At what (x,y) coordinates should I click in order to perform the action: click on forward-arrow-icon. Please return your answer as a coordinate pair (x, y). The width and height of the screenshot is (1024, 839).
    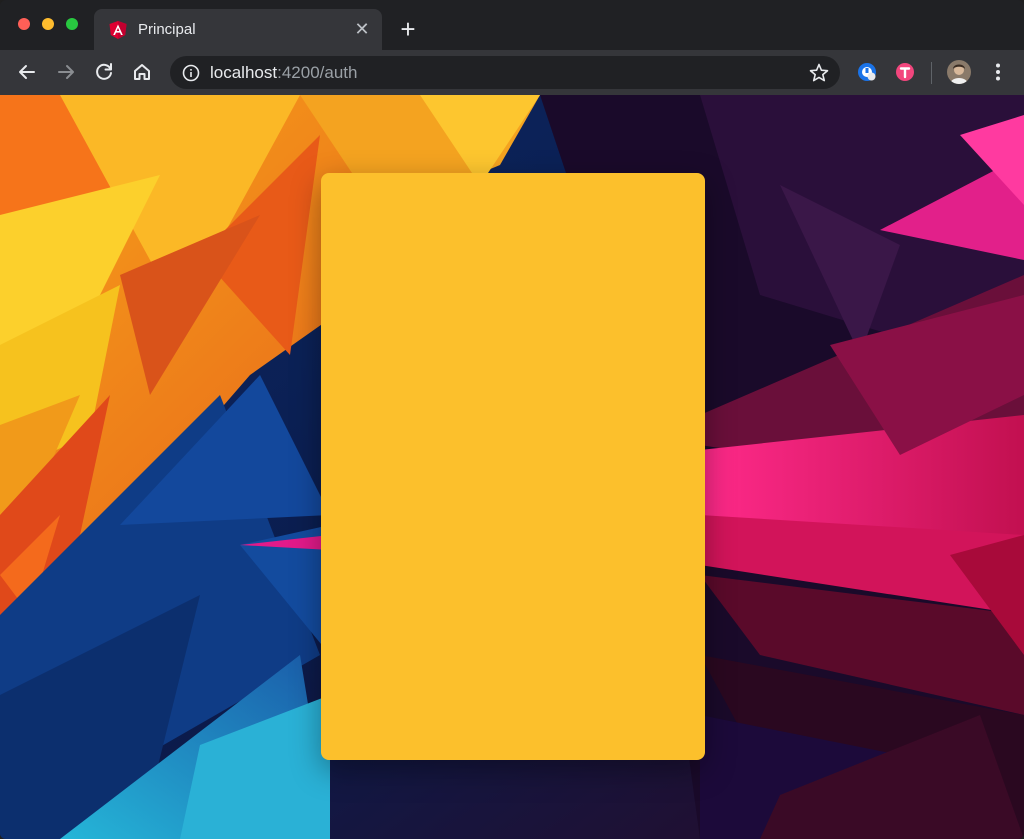
    Looking at the image, I should click on (66, 72).